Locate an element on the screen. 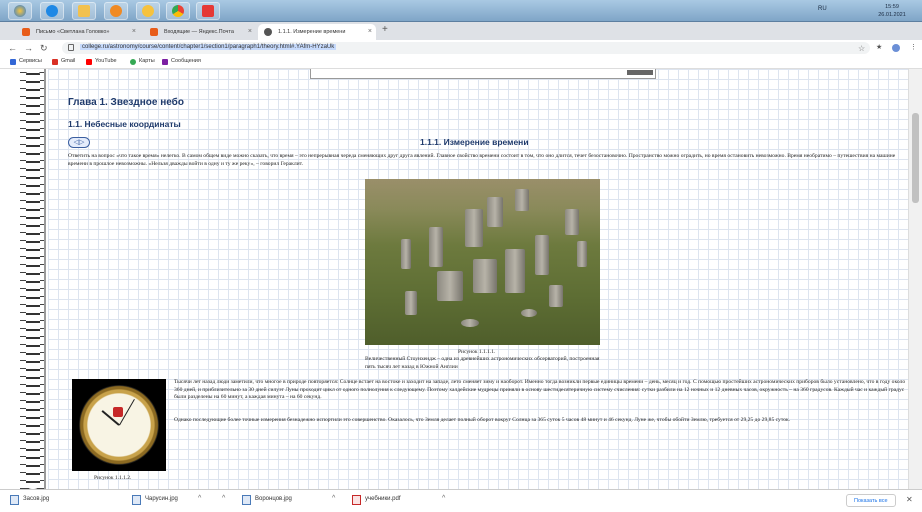 Image resolution: width=922 pixels, height=512 pixels. download-filename: Чарусин.jpg is located at coordinates (161, 499).